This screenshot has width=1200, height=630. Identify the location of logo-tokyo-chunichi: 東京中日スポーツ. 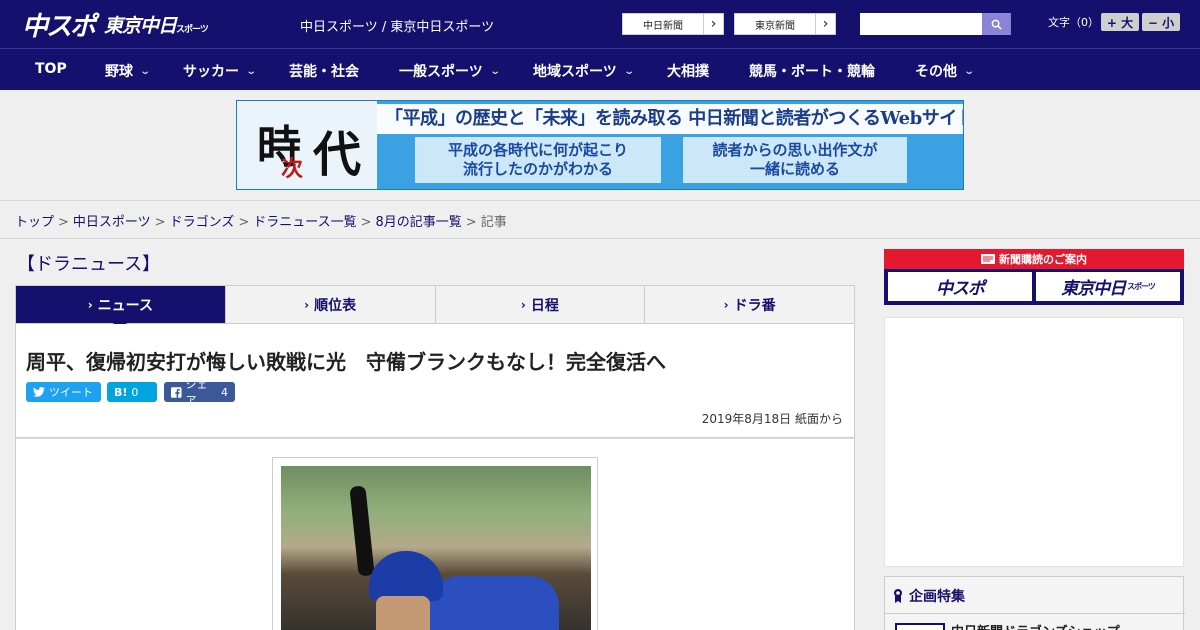
(156, 25).